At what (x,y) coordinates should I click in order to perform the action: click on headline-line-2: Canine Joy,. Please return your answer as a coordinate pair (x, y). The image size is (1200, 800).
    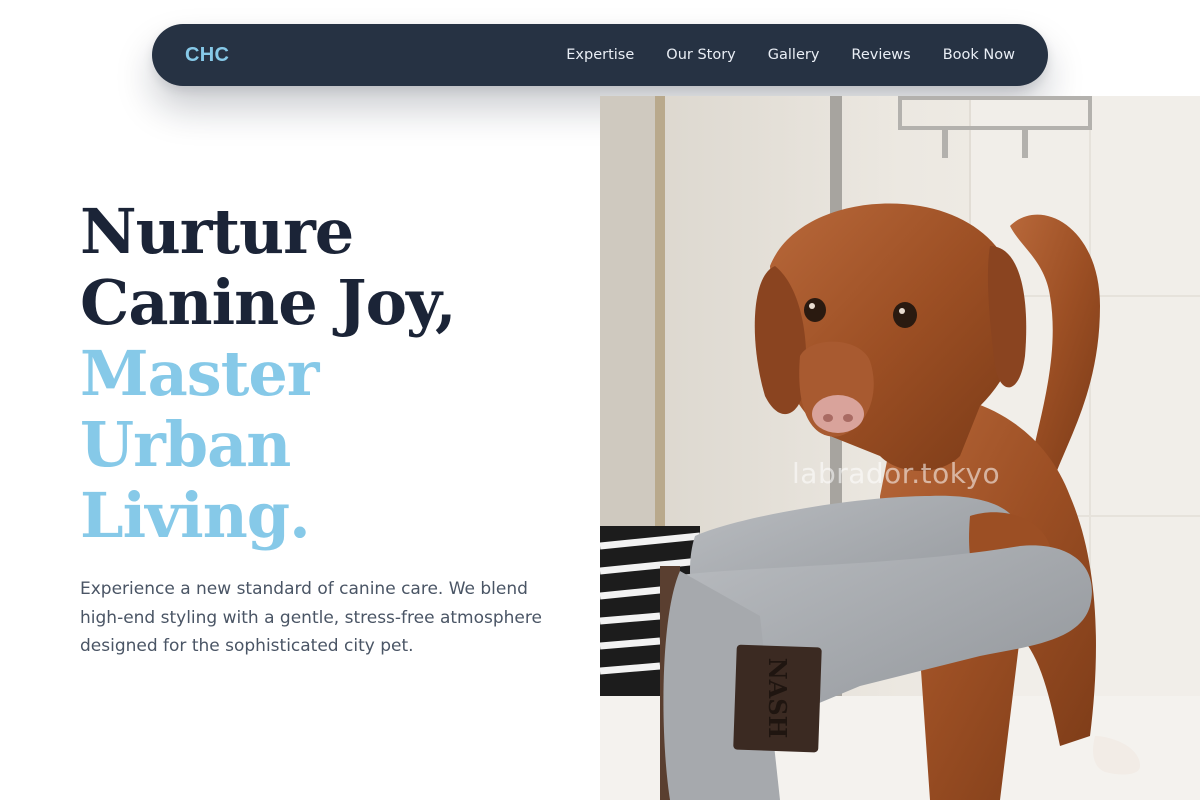
    Looking at the image, I should click on (268, 302).